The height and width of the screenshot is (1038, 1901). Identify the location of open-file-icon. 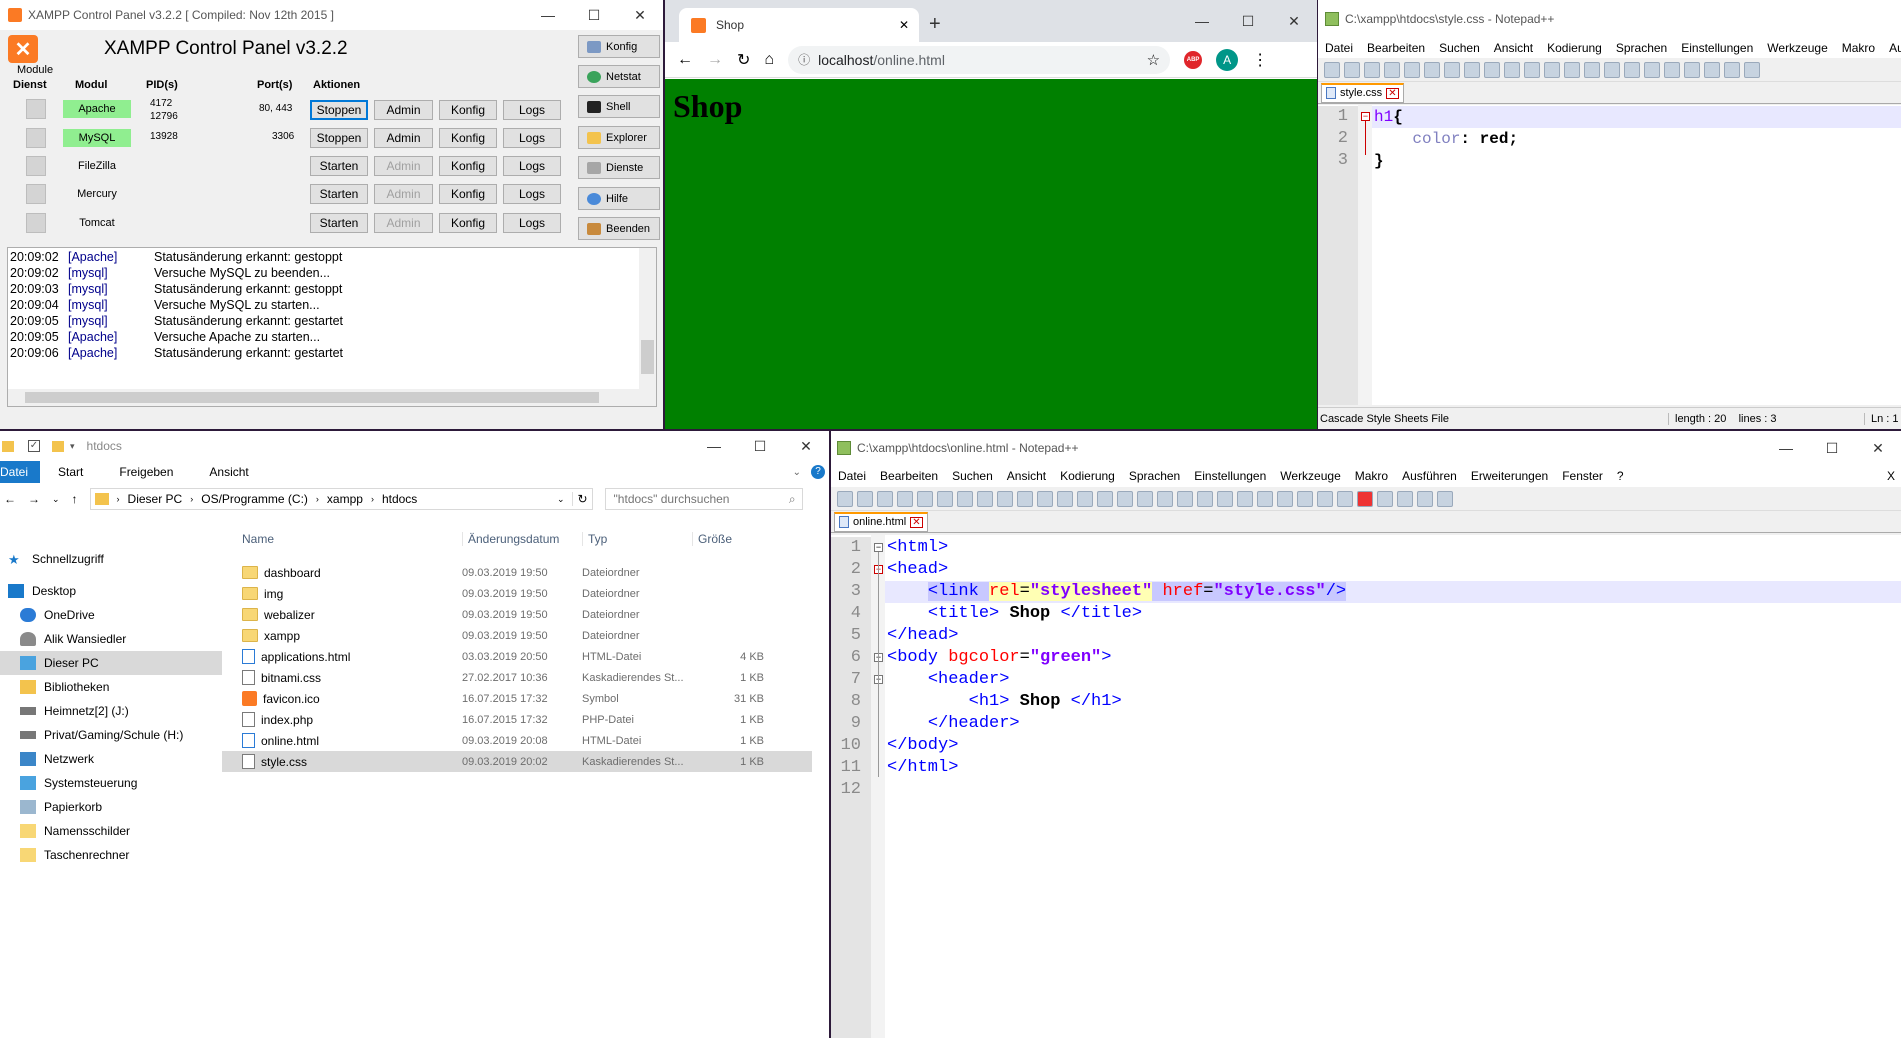
(865, 498).